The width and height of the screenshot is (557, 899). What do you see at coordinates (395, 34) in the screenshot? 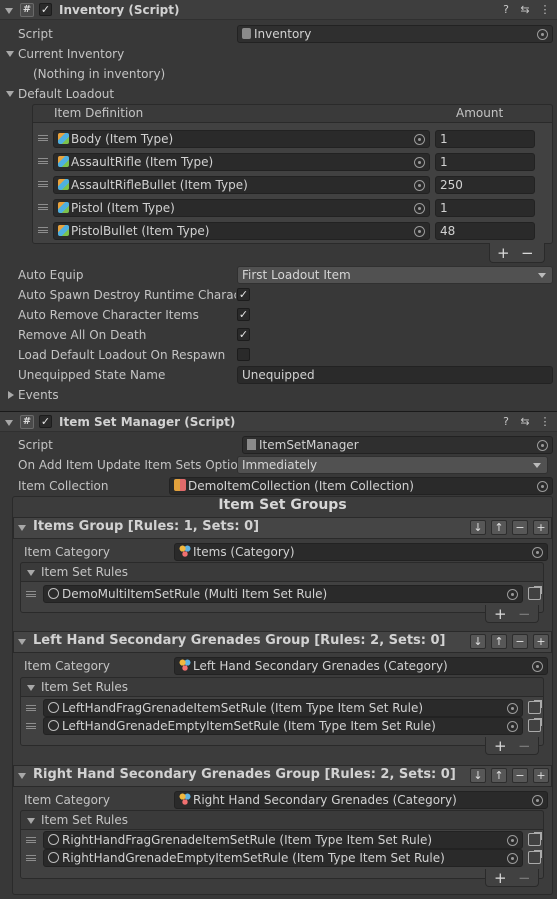
I see `inventory-script-field: Inventory` at bounding box center [395, 34].